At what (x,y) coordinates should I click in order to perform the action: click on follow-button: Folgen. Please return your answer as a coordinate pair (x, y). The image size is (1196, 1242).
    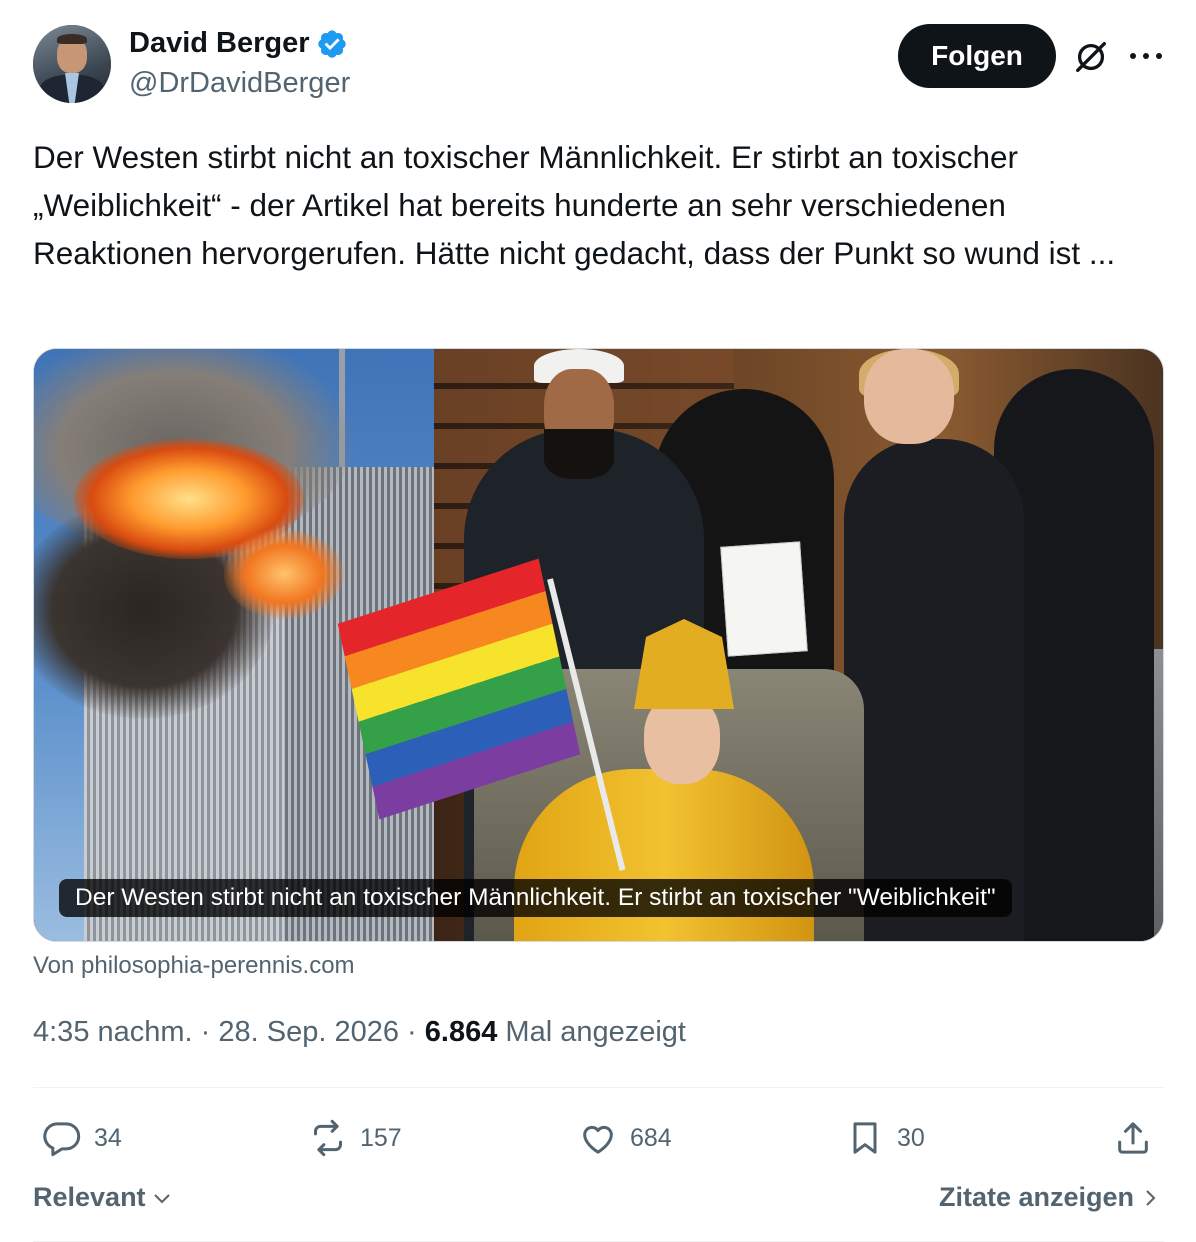
    Looking at the image, I should click on (977, 56).